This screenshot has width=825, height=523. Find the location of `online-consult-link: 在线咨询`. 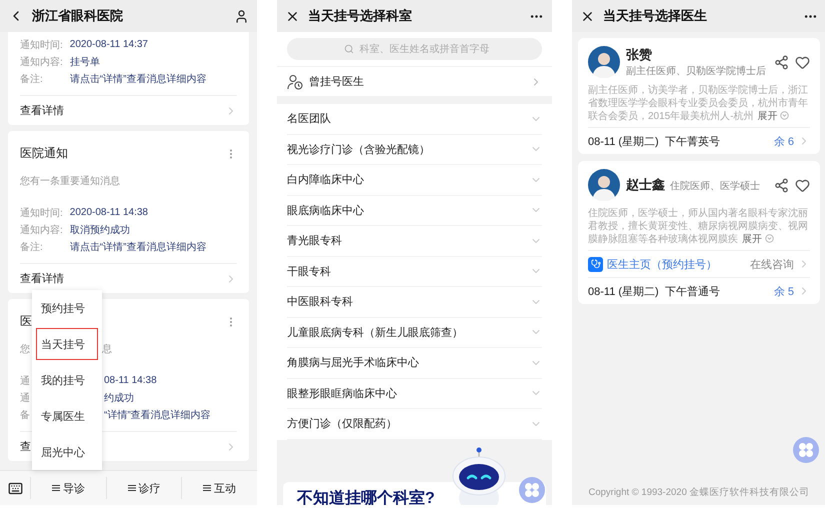

online-consult-link: 在线咨询 is located at coordinates (772, 264).